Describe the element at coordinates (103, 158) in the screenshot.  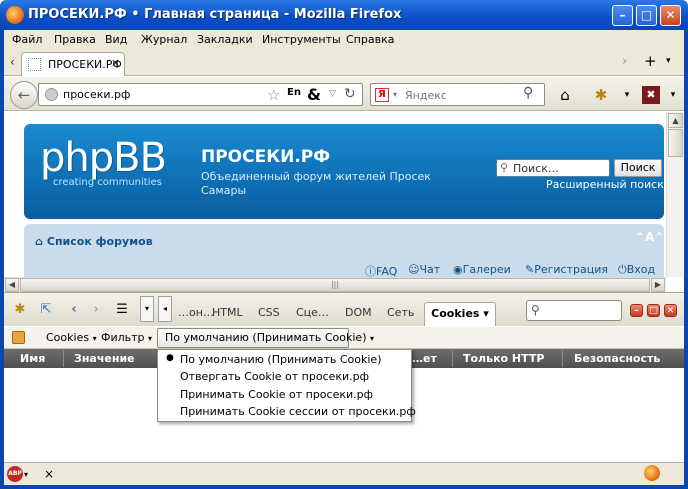
I see `phpbb-logo: phpBB` at that location.